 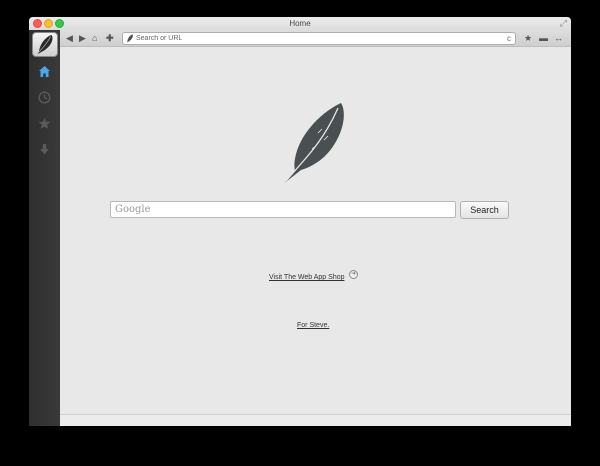 I want to click on search-input, so click(x=283, y=209).